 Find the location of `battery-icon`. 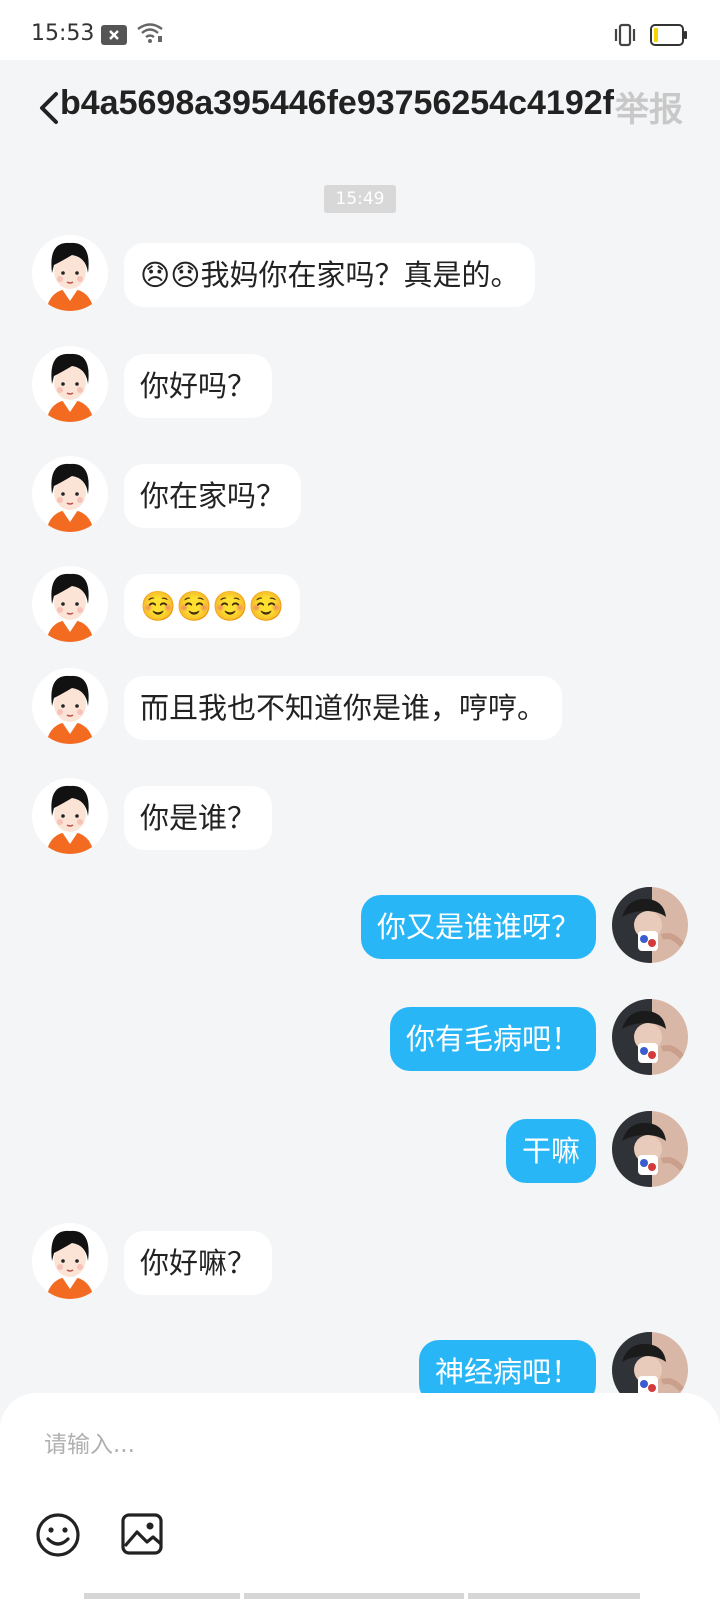

battery-icon is located at coordinates (668, 35).